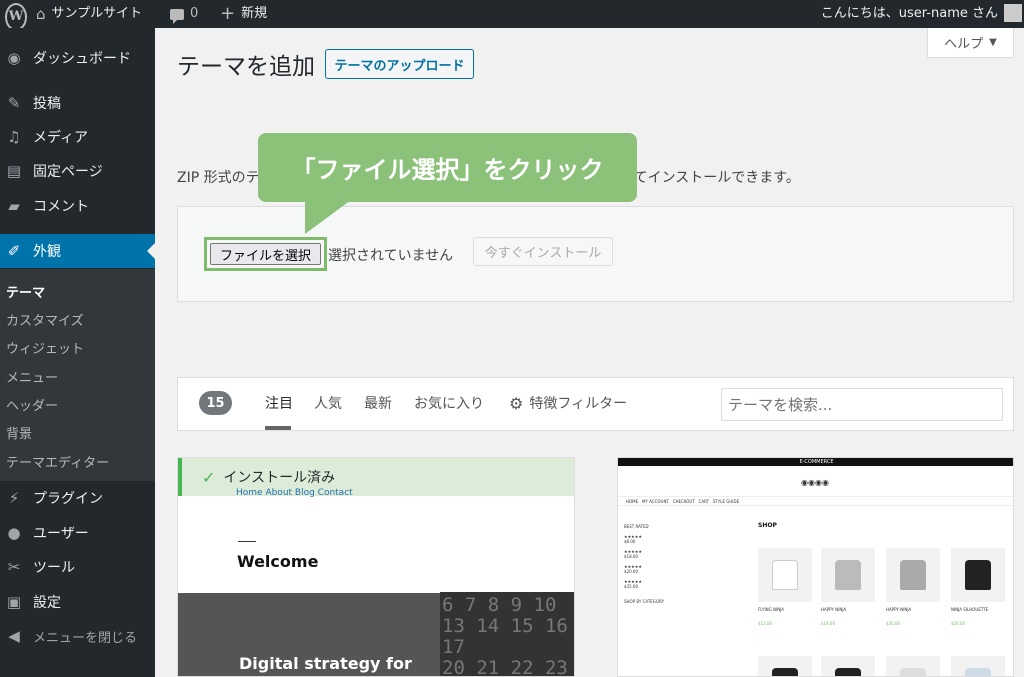  I want to click on shop-brand-bar: E-COMMERCE, so click(815, 462).